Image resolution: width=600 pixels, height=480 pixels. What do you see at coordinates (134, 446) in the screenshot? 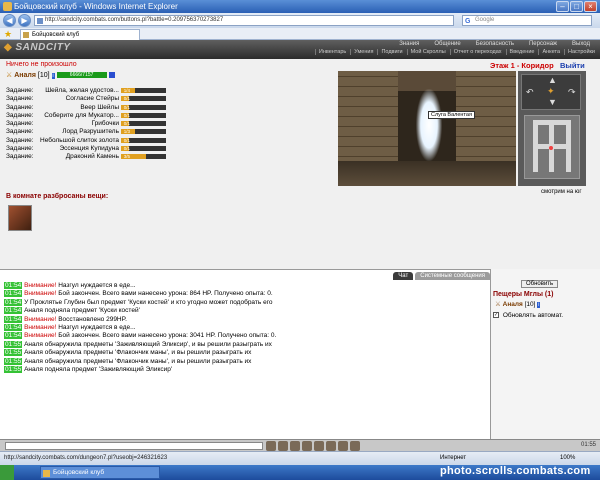
I see `chat-input` at bounding box center [134, 446].